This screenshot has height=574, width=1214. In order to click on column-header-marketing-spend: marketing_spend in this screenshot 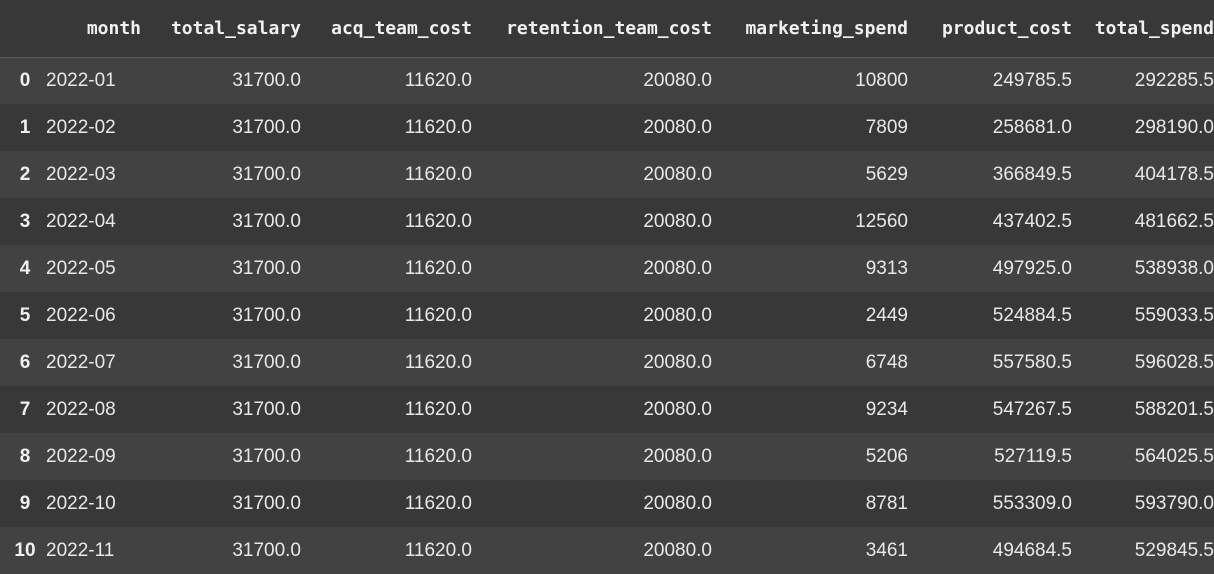, I will do `click(810, 29)`.